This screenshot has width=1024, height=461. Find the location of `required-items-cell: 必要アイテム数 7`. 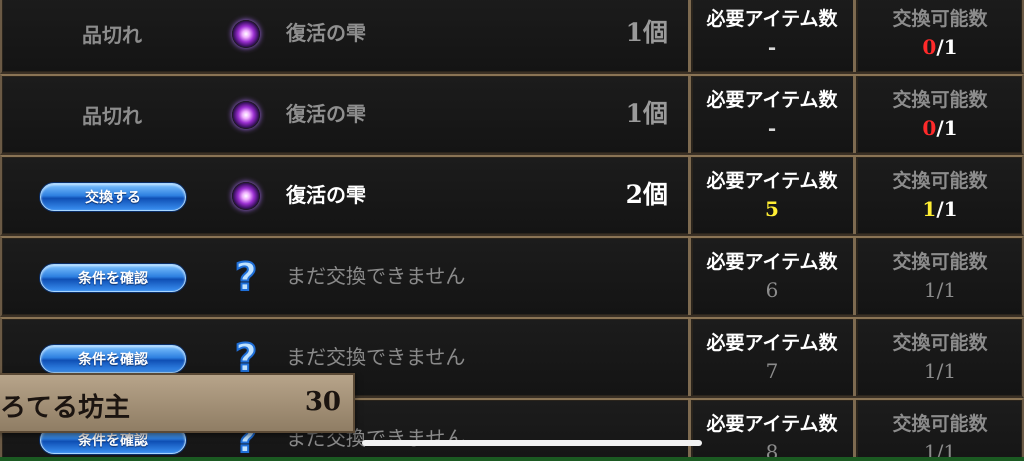

required-items-cell: 必要アイテム数 7 is located at coordinates (770, 357).